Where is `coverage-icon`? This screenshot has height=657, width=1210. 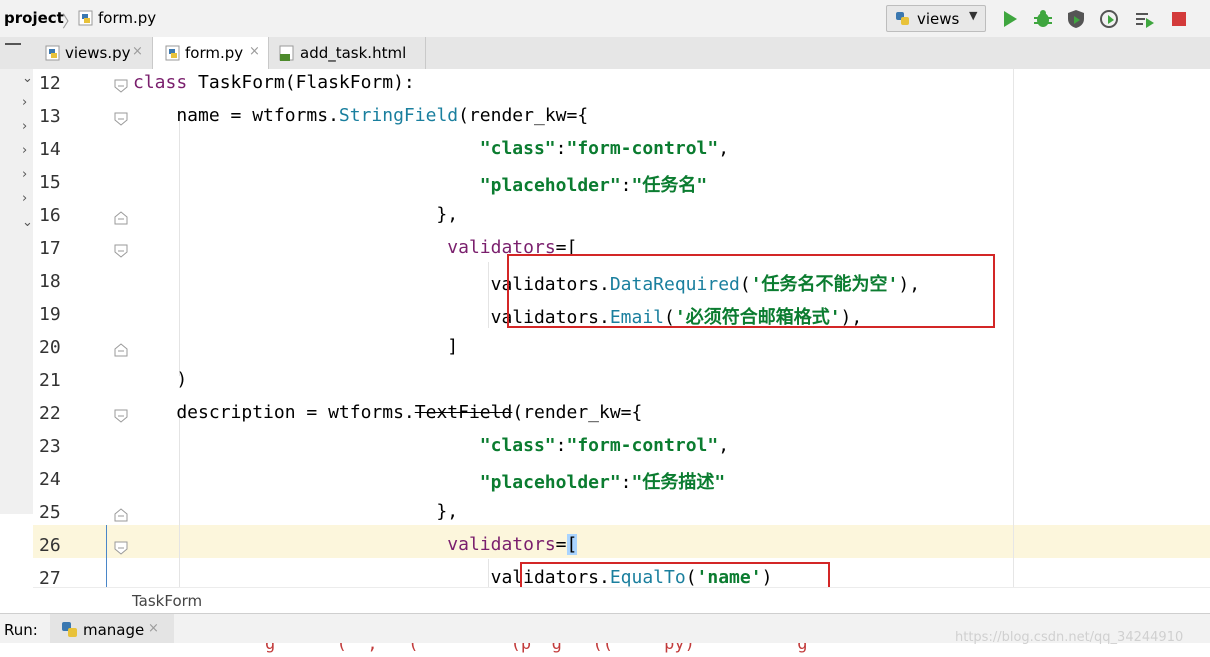
coverage-icon is located at coordinates (1076, 19).